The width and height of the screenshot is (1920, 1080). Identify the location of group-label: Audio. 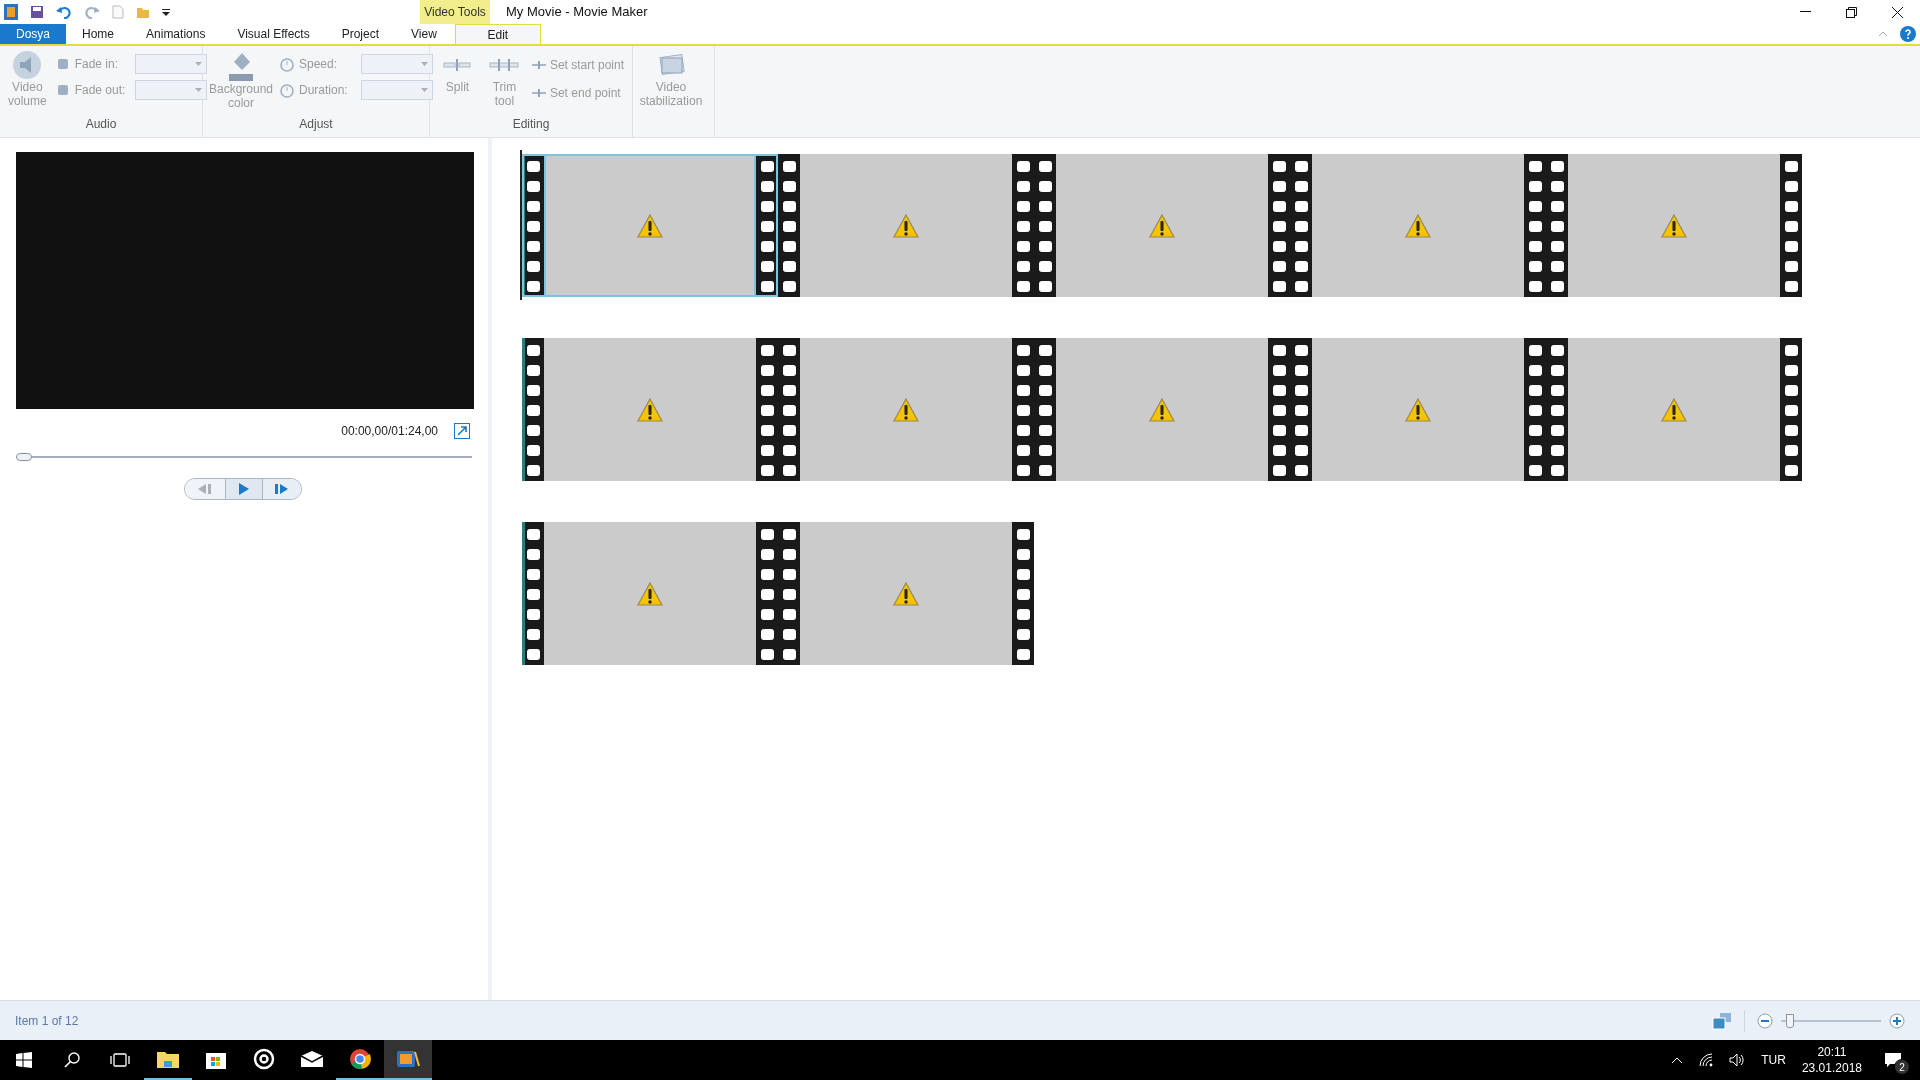
(101, 124).